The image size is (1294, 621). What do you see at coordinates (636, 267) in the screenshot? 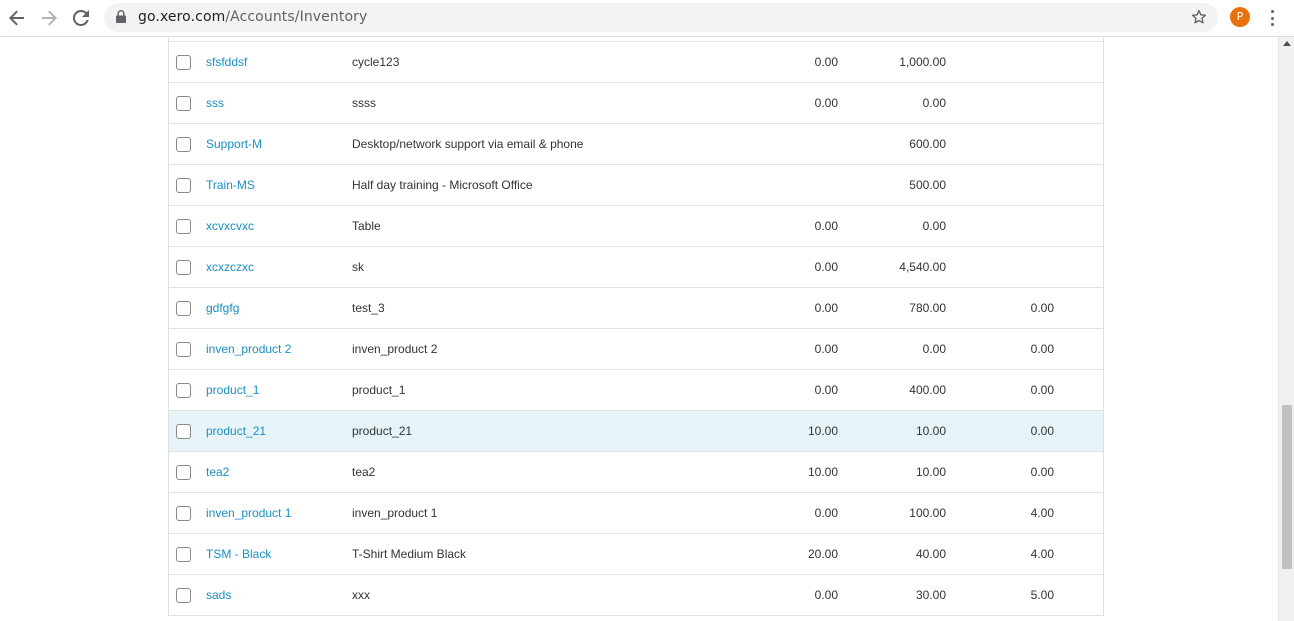
I see `table-row: xcxzczxc sk 0.00 4,540.00` at bounding box center [636, 267].